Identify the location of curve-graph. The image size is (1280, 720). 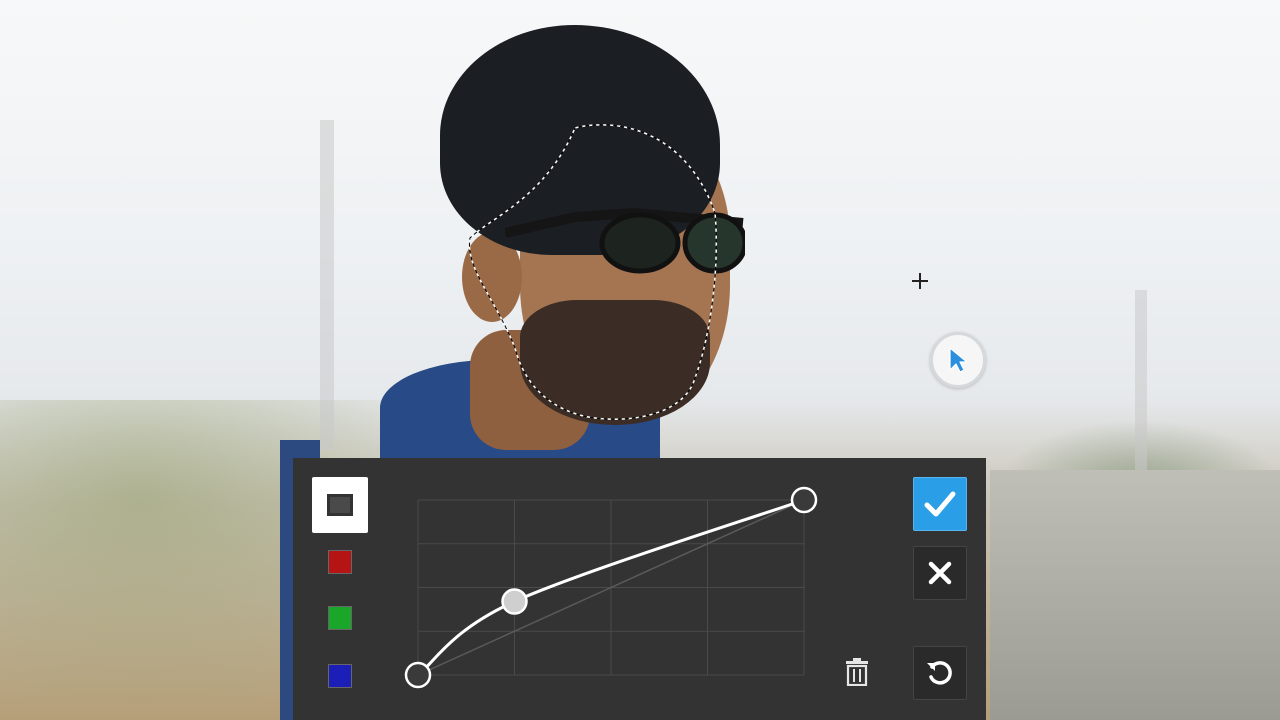
(612, 587).